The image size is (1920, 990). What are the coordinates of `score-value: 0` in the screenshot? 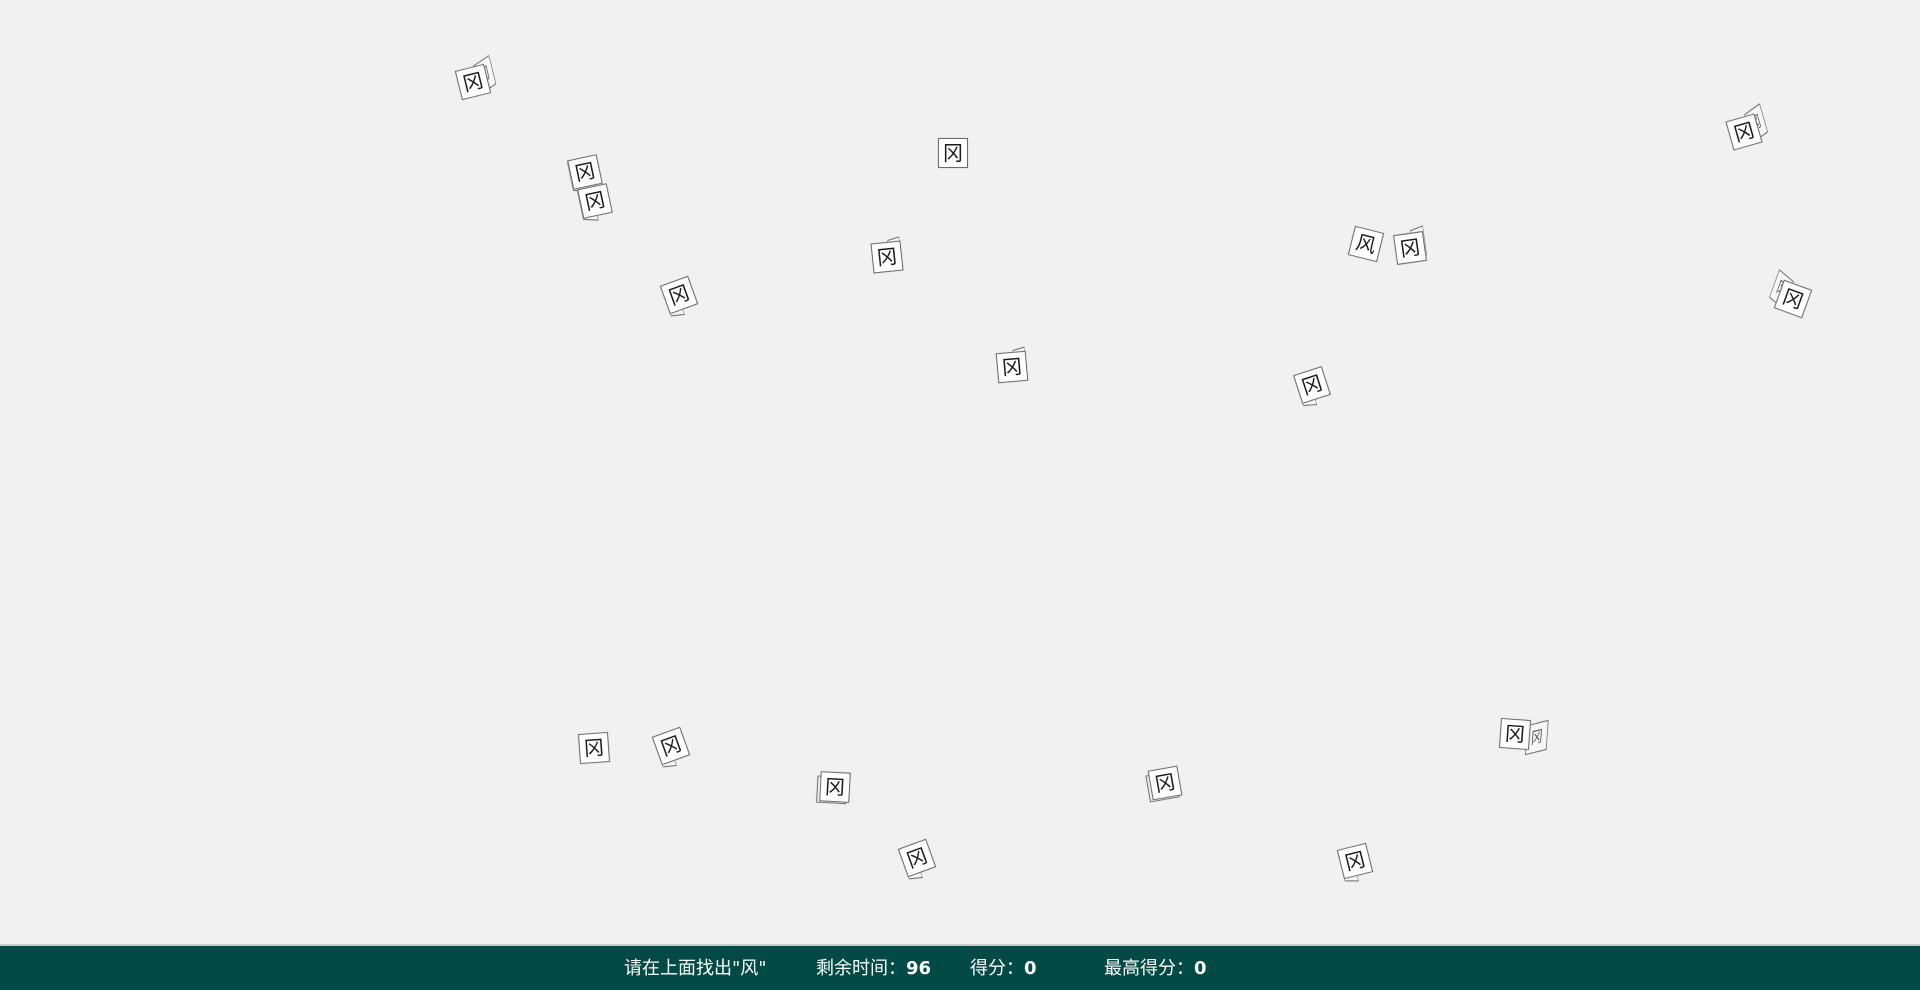 It's located at (1030, 968).